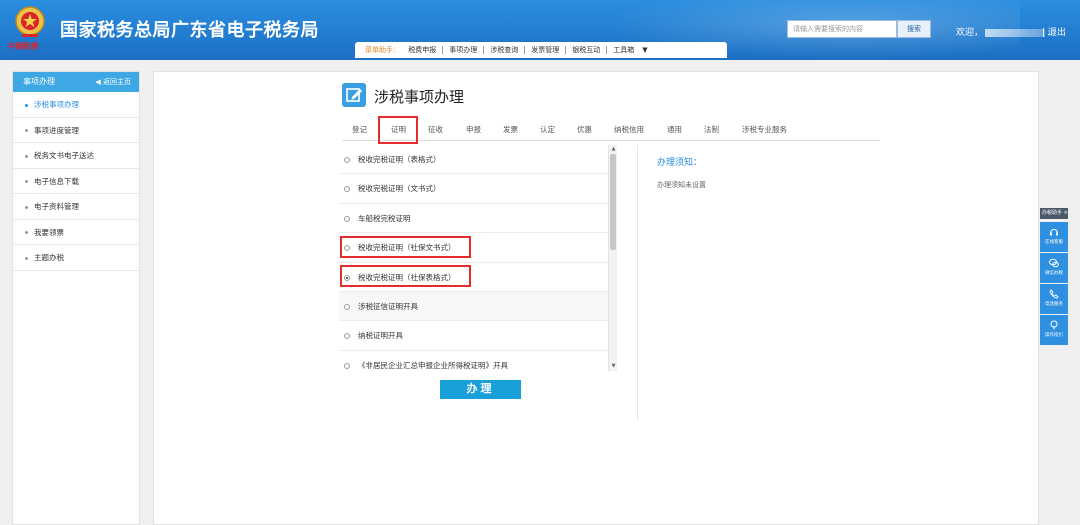 The width and height of the screenshot is (1080, 525). I want to click on tab-invoice: 发票, so click(510, 131).